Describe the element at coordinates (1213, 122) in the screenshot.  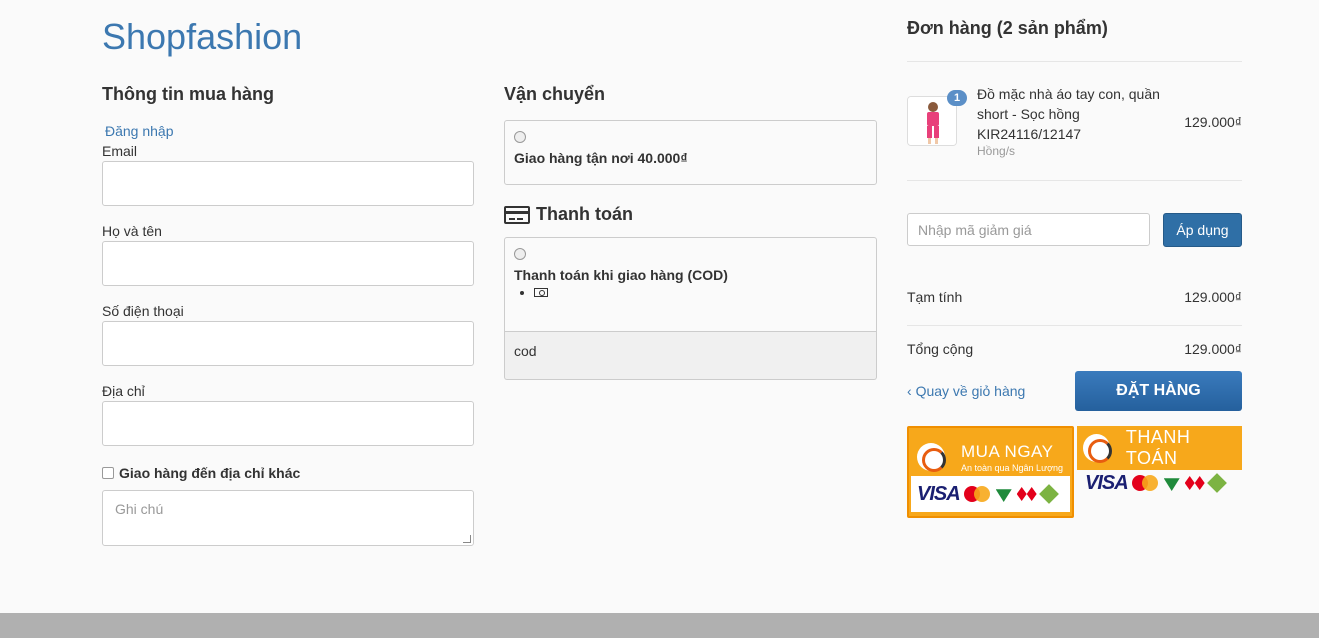
I see `product-price: 129.000₫` at that location.